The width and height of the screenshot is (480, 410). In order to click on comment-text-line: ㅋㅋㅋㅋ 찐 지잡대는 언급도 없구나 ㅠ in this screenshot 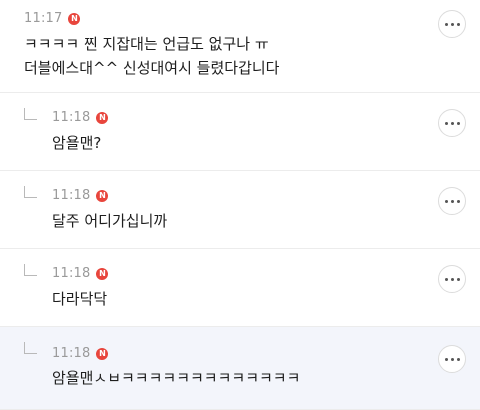, I will do `click(146, 44)`.